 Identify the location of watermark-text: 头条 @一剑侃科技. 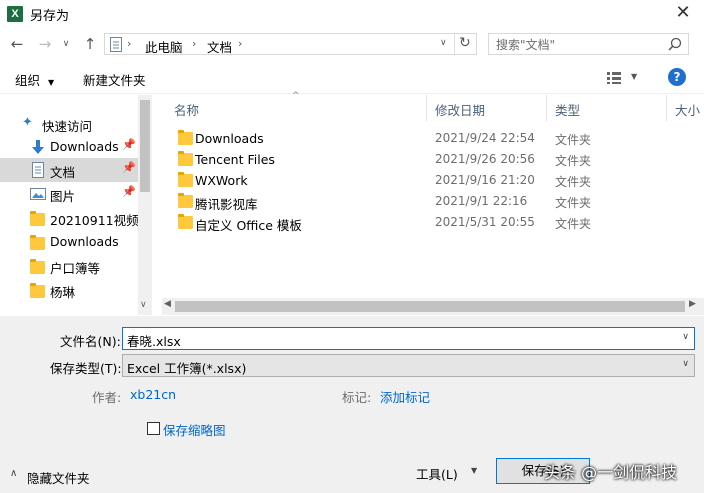
(611, 472).